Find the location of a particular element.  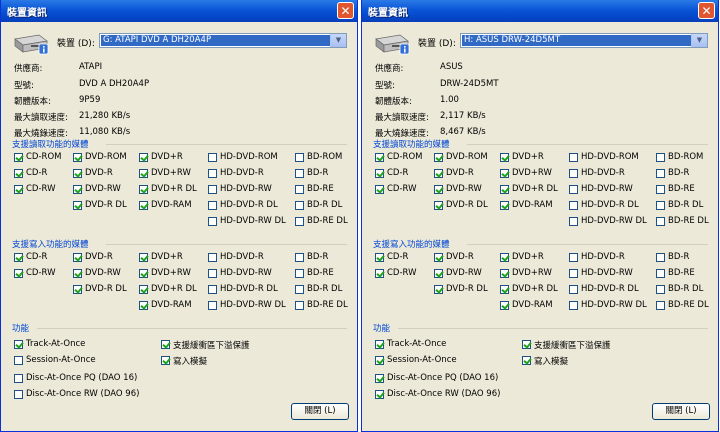

read-media-checkbox-label: HD-DVD-RW DL is located at coordinates (614, 221).